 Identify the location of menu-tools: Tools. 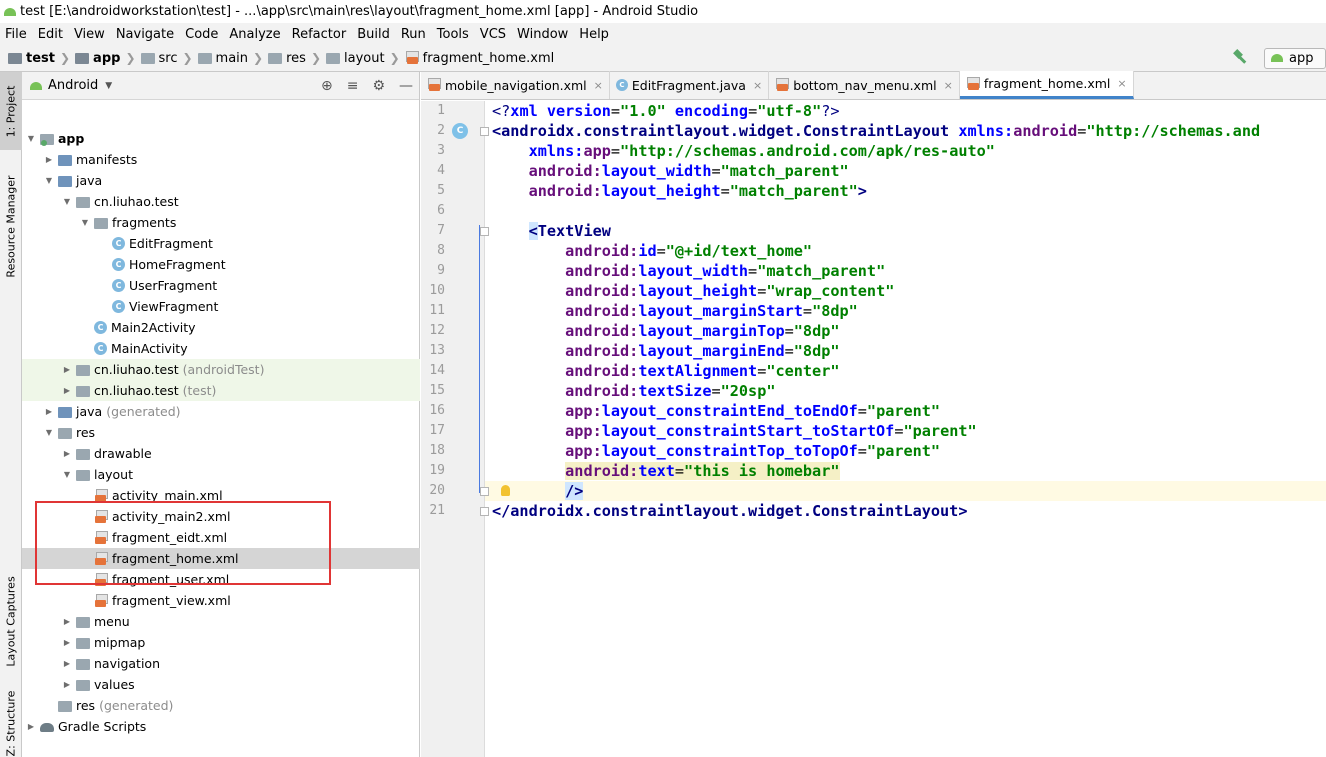
(453, 34).